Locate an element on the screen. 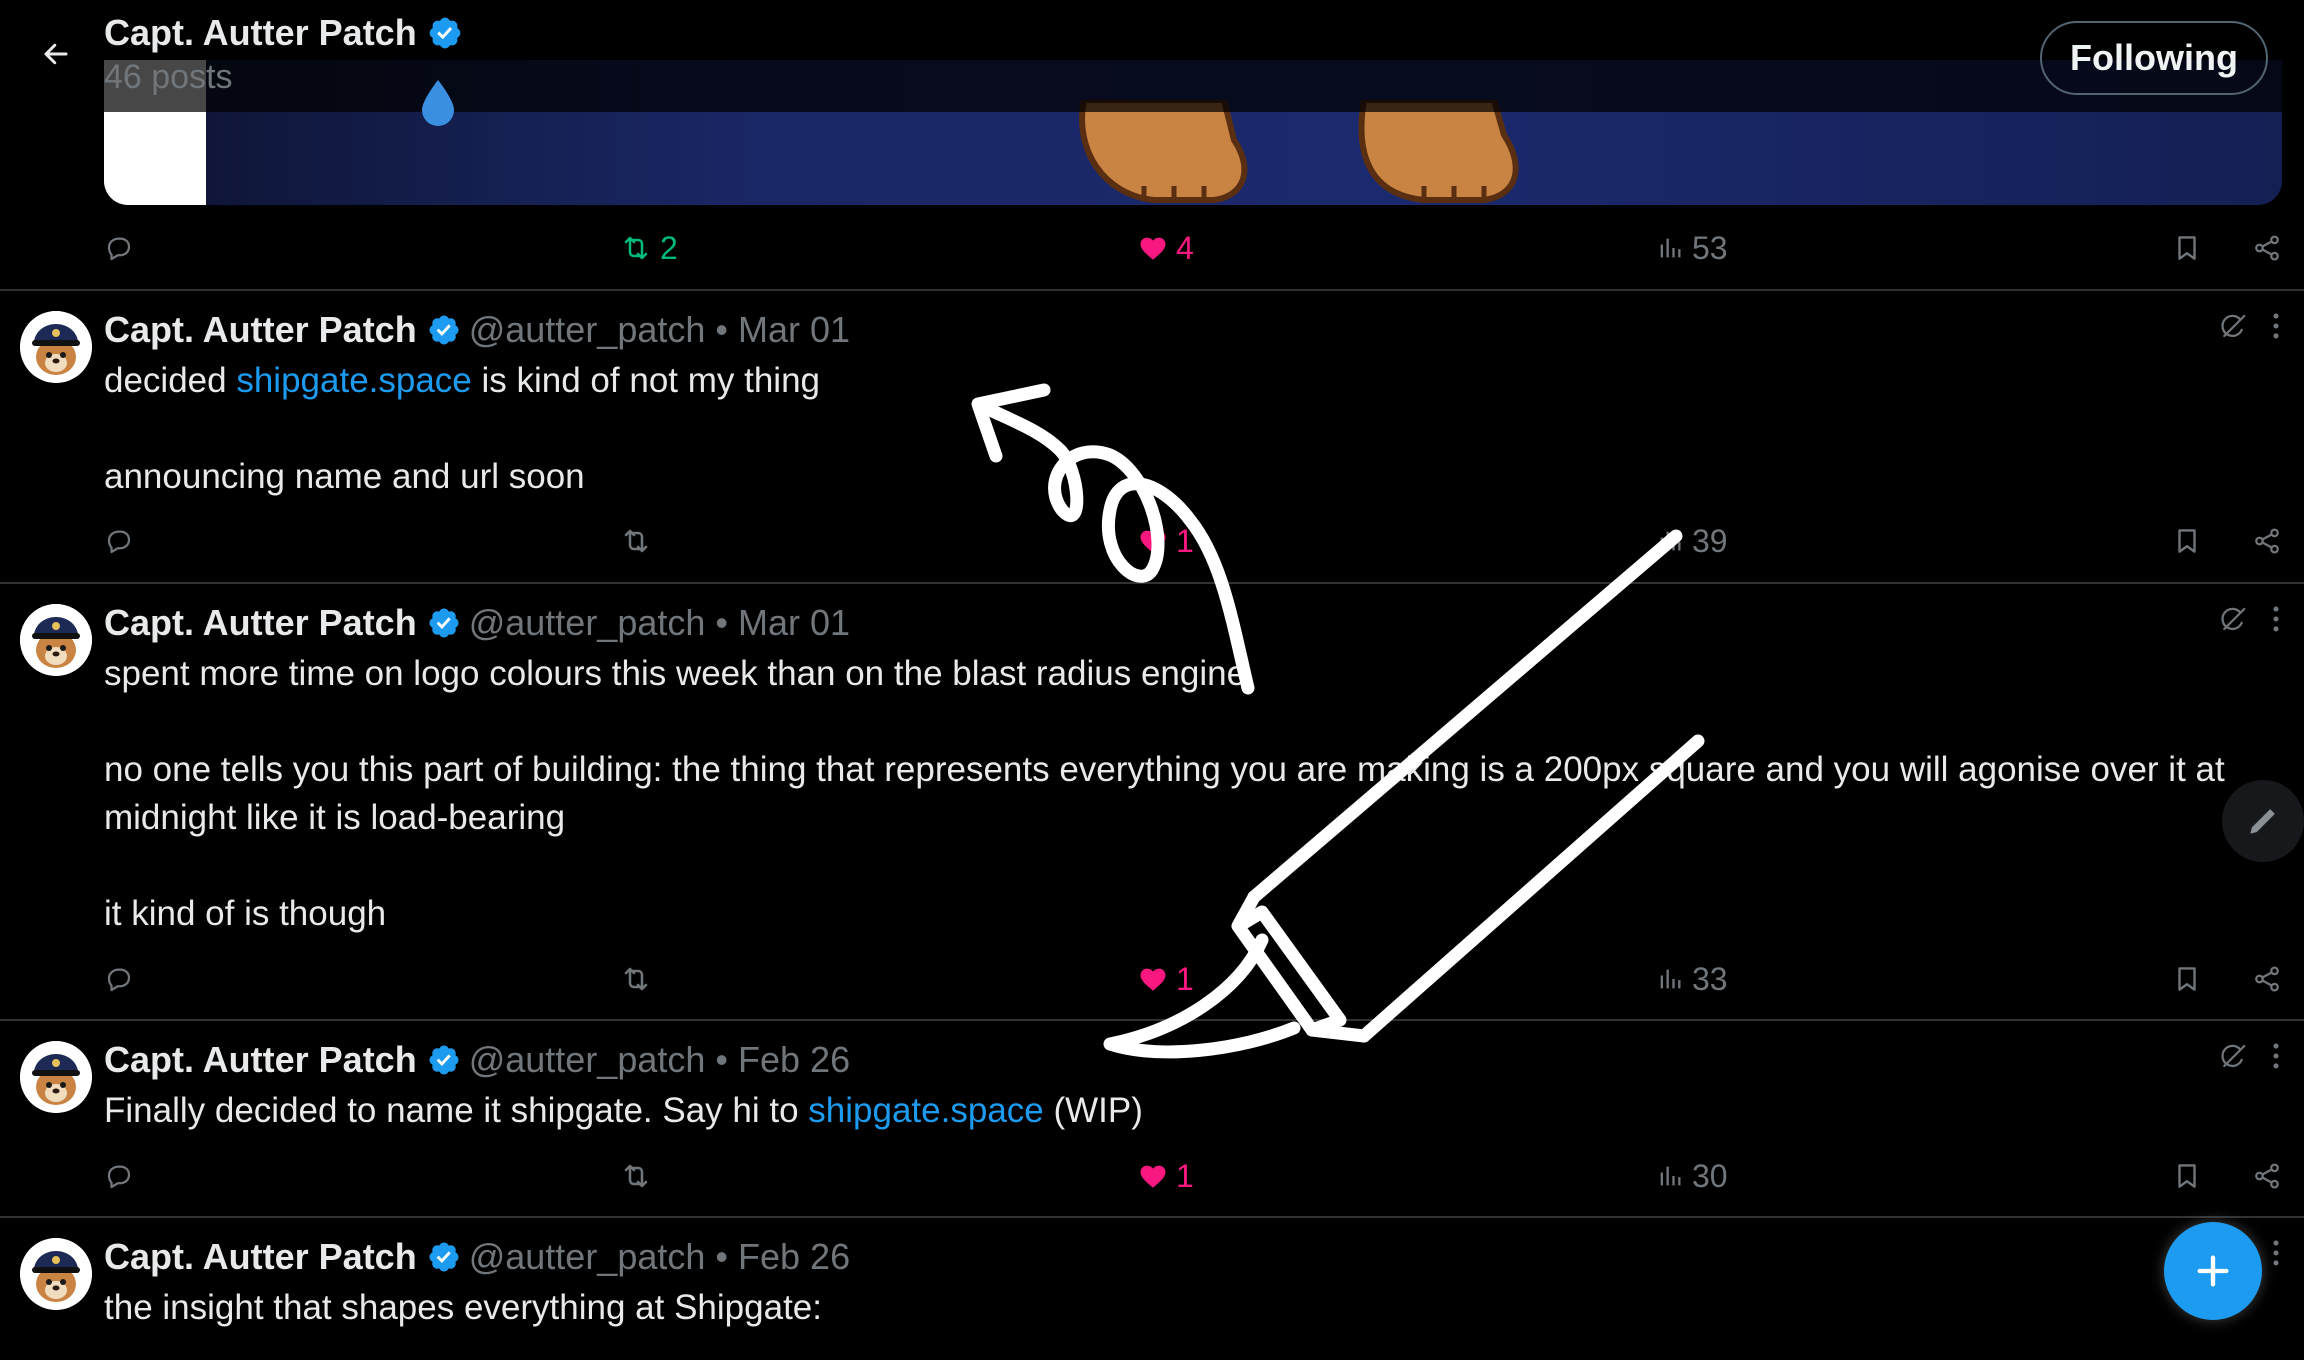 Image resolution: width=2304 pixels, height=1360 pixels. retweet-count: 2 is located at coordinates (669, 247).